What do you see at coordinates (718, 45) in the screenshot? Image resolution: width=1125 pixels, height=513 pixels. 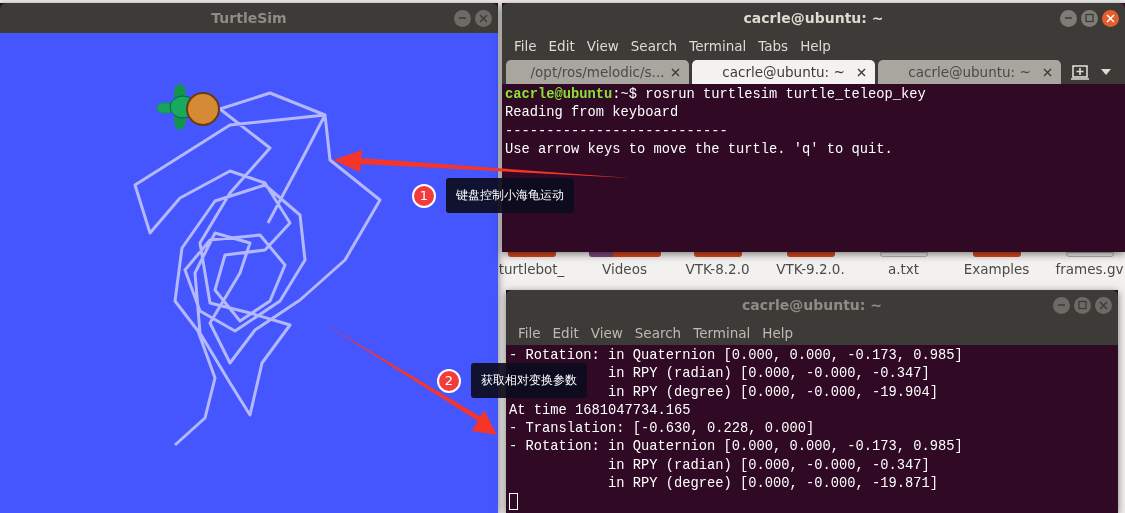 I see `menu-item: Terminal` at bounding box center [718, 45].